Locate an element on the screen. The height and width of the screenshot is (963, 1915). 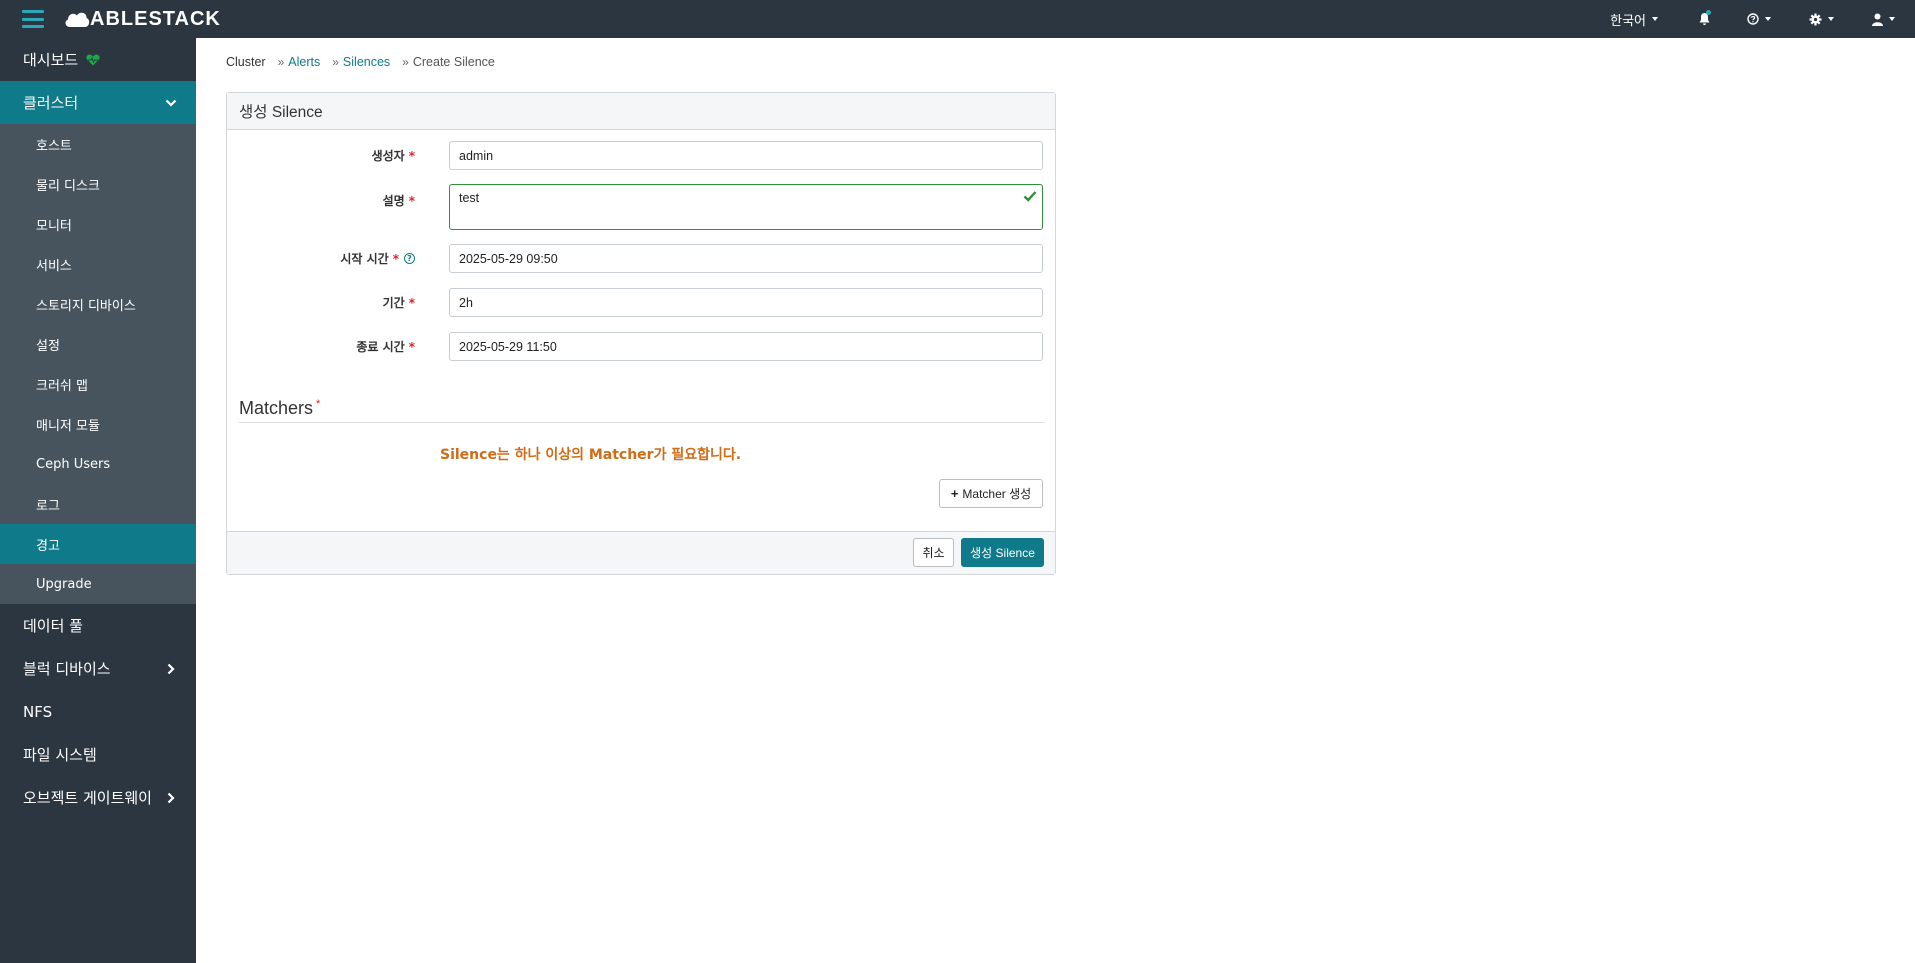
add-matcher-label: Matcher 생성 is located at coordinates (997, 494).